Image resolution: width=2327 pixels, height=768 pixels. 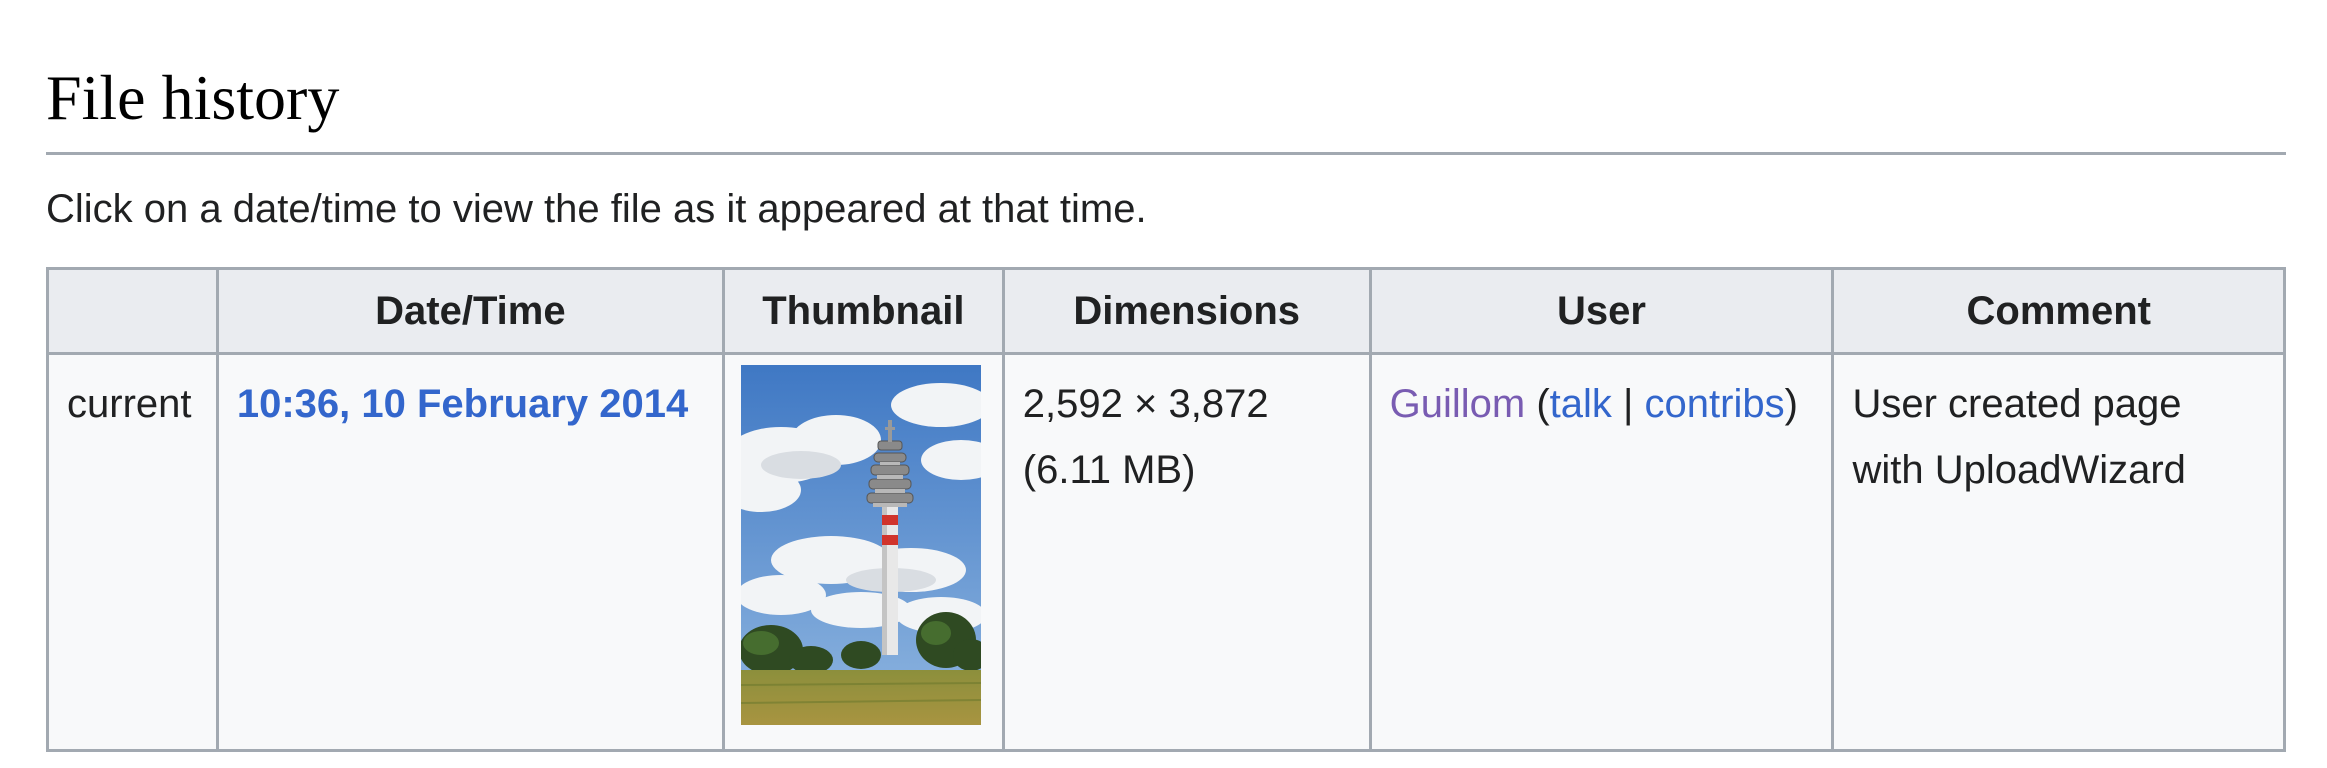 I want to click on column-header-thumbnail: Thumbnail, so click(x=863, y=311).